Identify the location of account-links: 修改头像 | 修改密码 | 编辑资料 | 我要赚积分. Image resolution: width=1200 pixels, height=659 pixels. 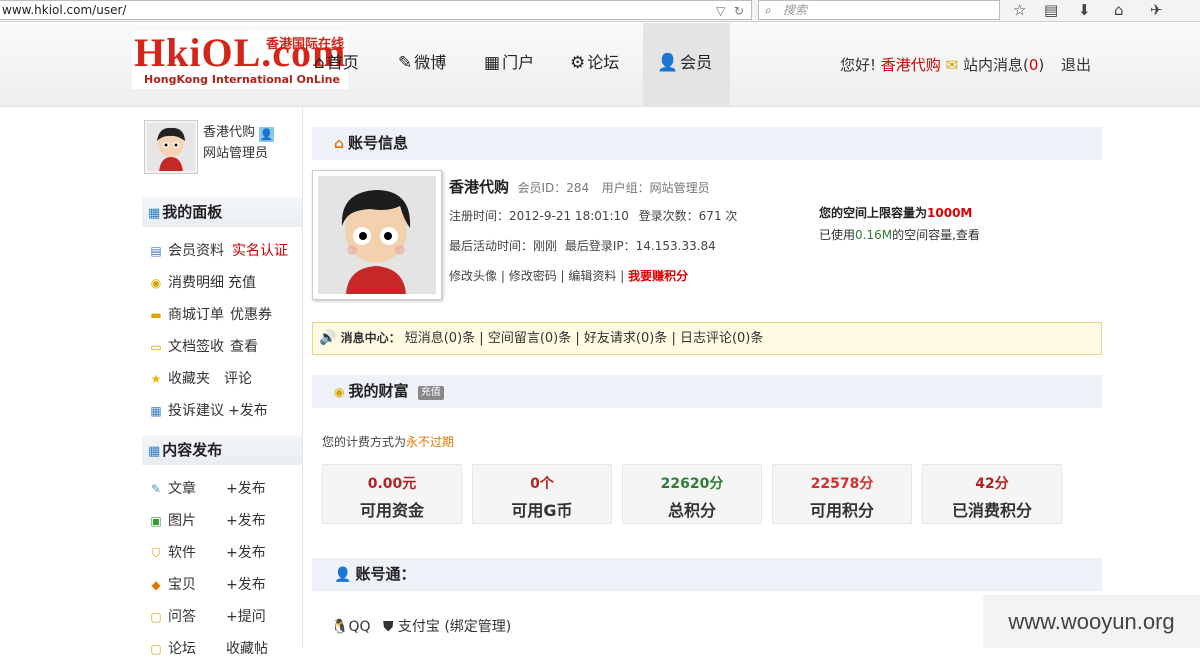
(569, 276).